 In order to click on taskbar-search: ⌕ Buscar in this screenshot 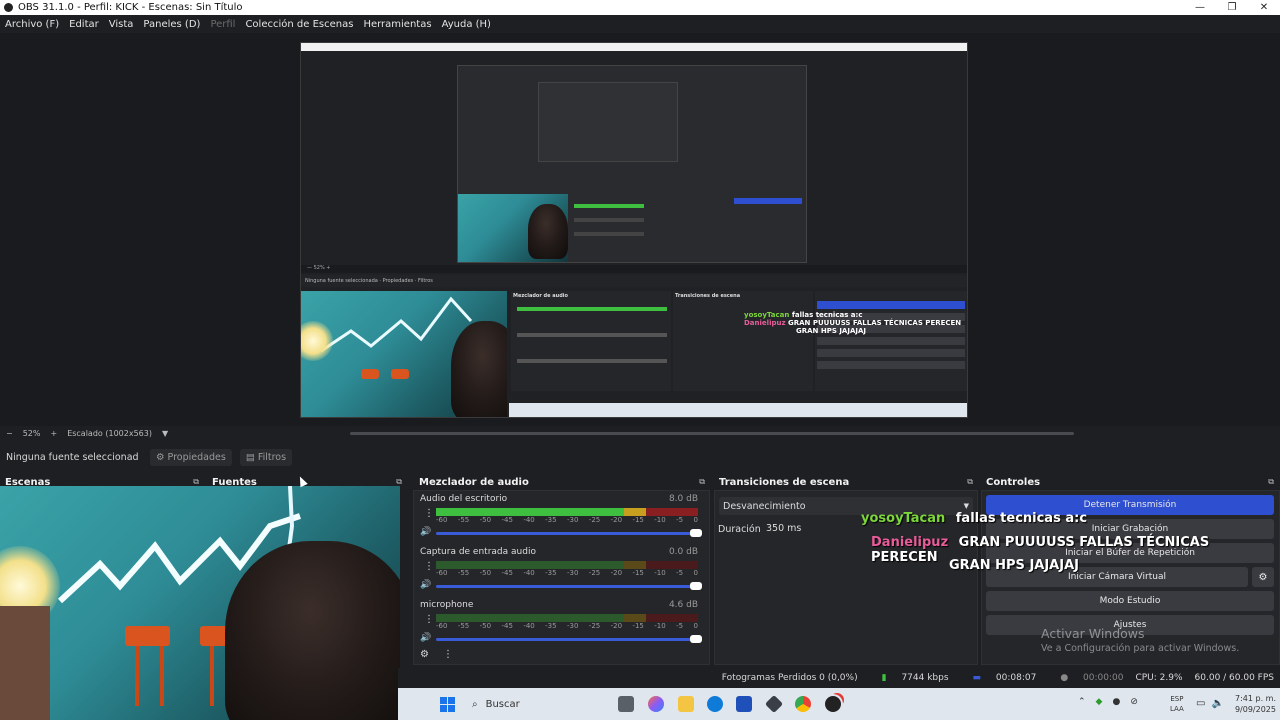, I will do `click(530, 704)`.